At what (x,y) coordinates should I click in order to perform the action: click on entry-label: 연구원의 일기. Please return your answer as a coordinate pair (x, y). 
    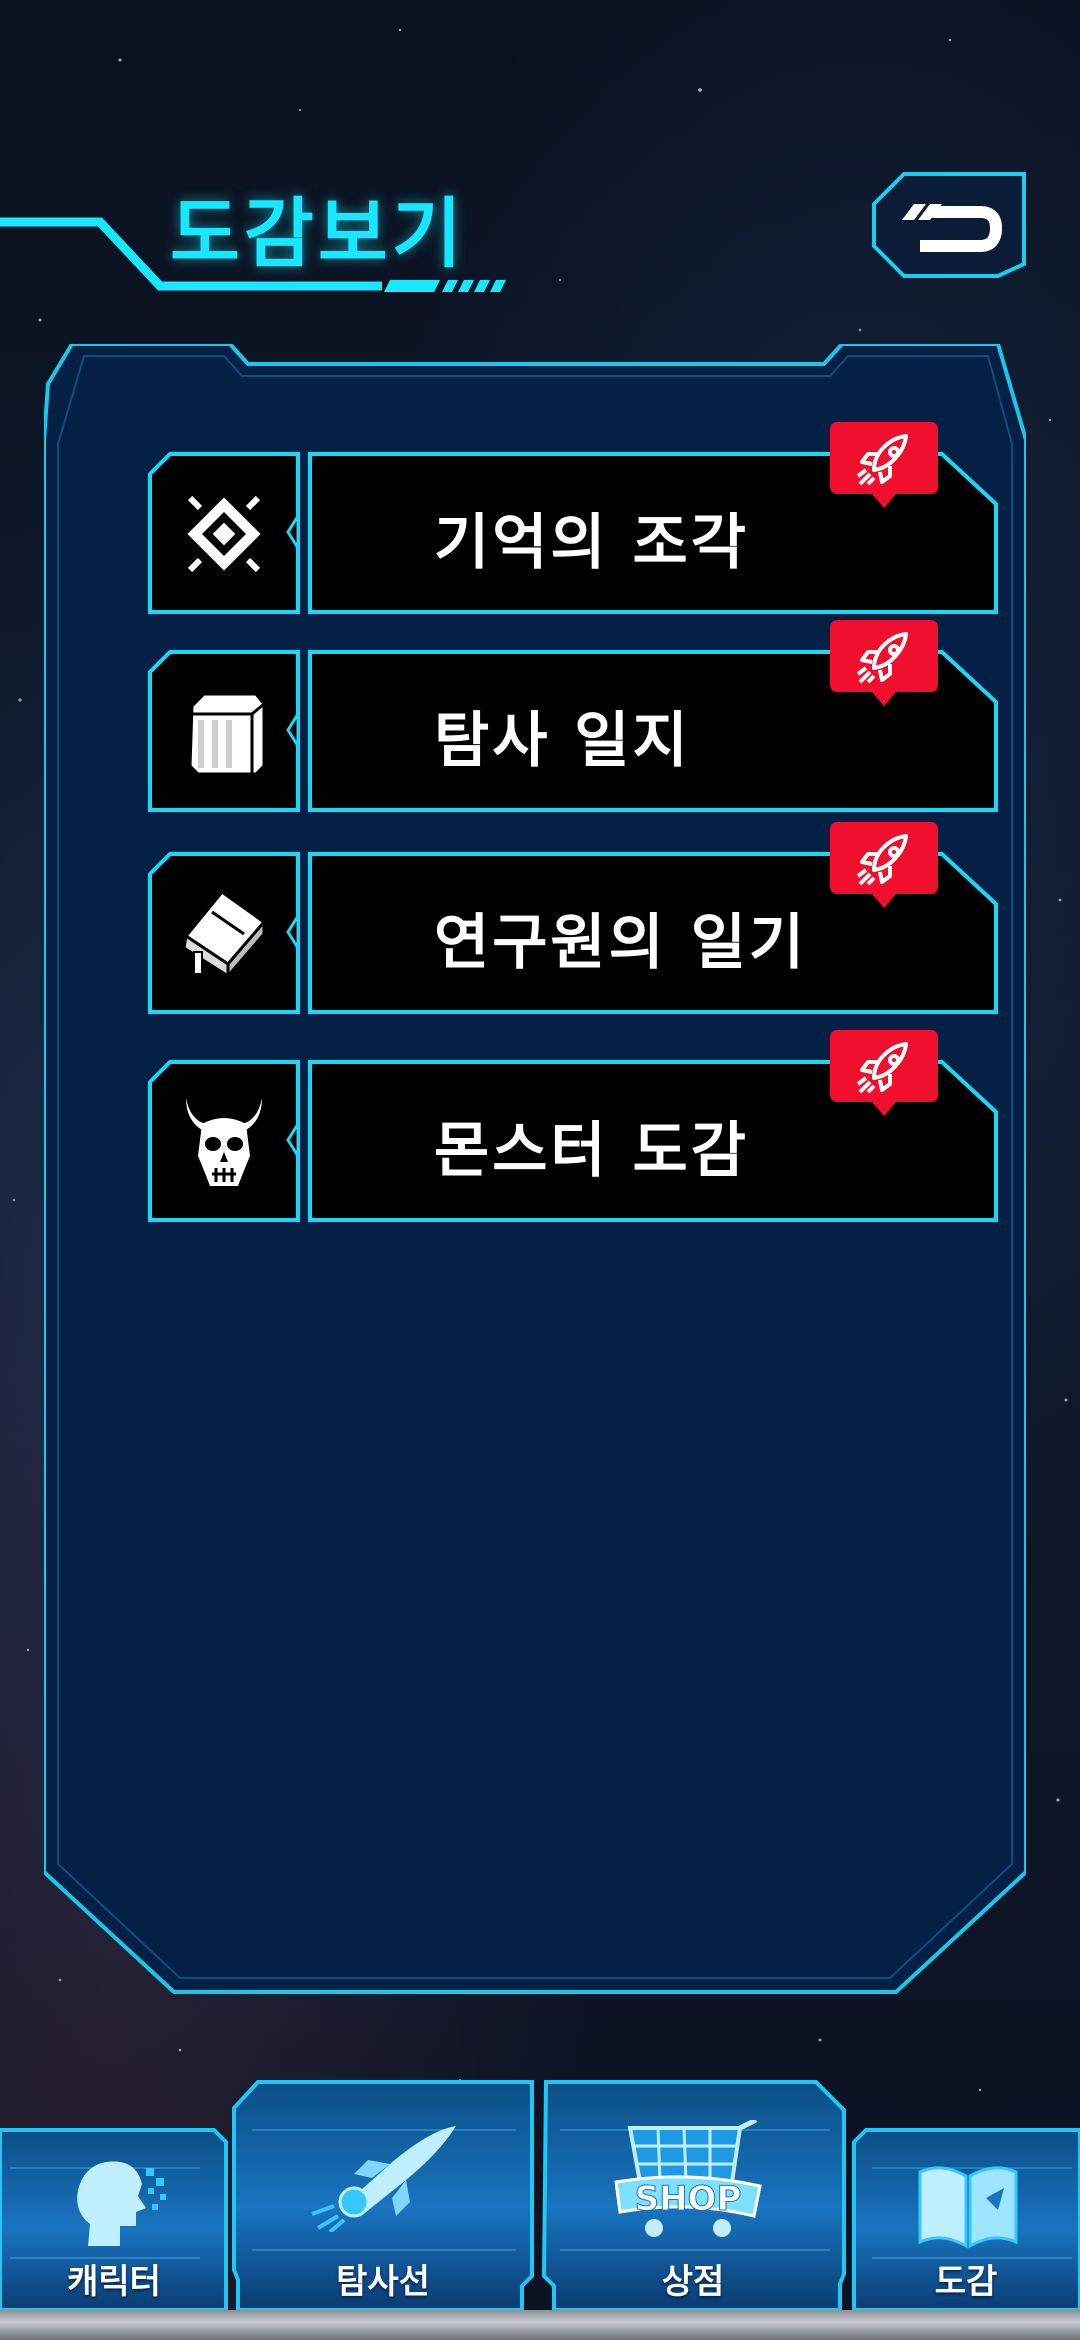
    Looking at the image, I should click on (621, 943).